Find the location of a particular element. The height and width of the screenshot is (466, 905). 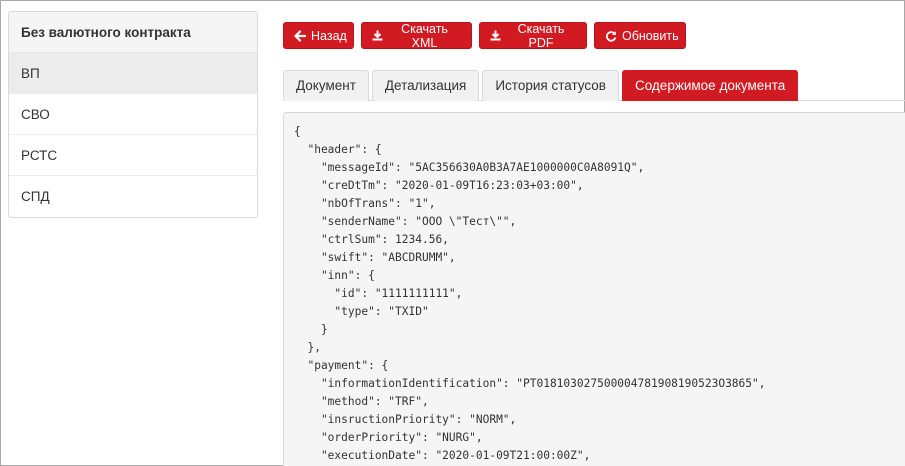

refresh-icon is located at coordinates (611, 36).